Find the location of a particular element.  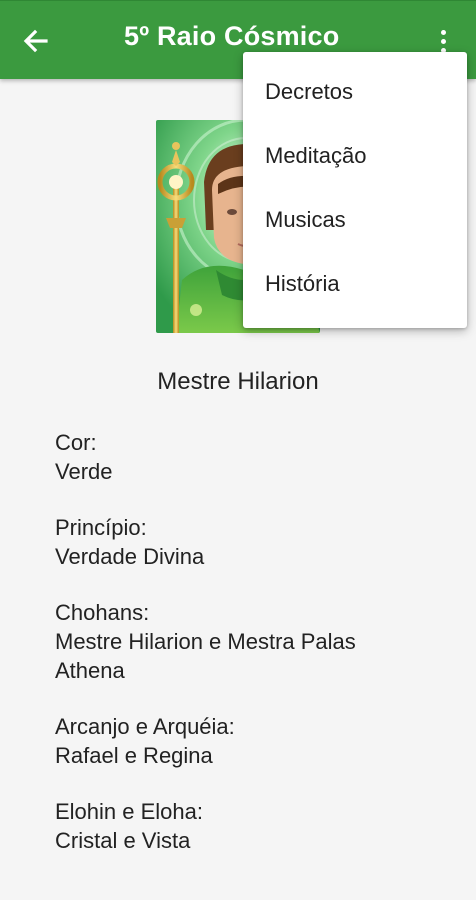

info-label: Princípio: is located at coordinates (101, 527).